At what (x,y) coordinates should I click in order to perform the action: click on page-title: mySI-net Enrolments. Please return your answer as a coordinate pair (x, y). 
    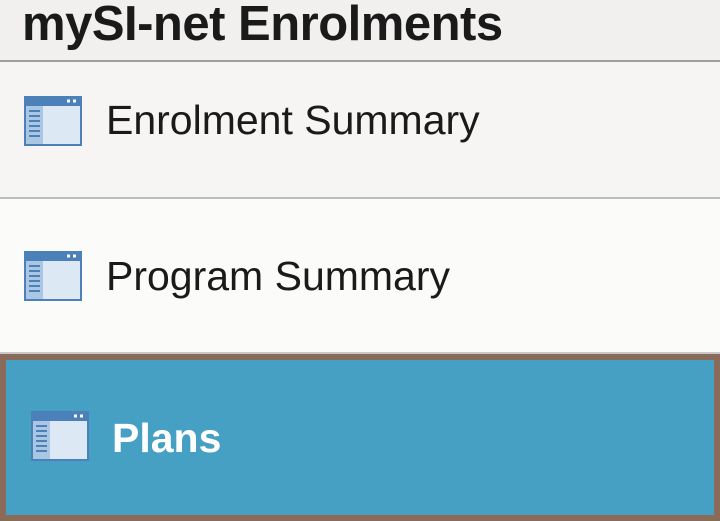
    Looking at the image, I should click on (262, 25).